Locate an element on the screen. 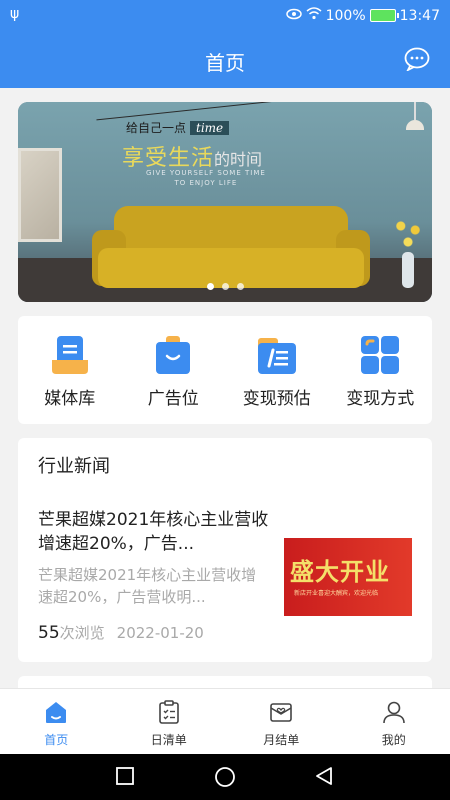  banner-english-line2: TO ENJOY LIFE is located at coordinates (206, 183).